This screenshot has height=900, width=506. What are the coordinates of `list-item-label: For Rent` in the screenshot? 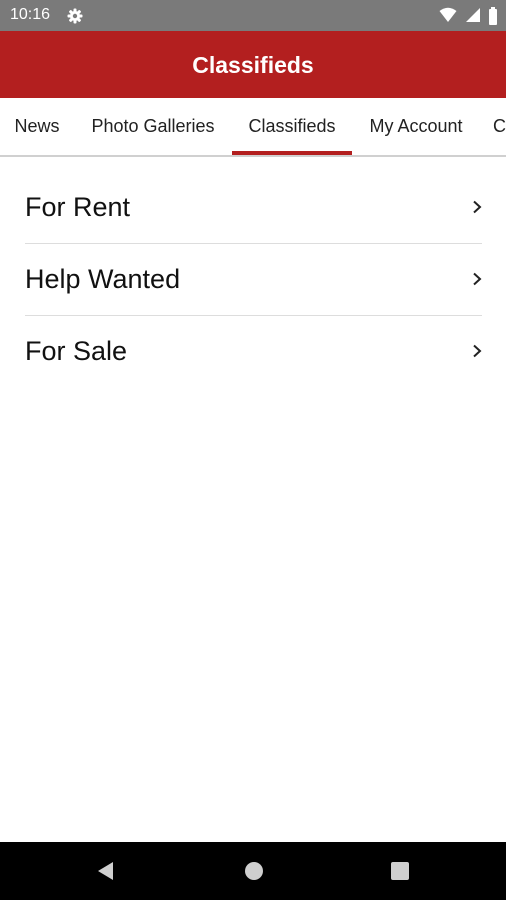 It's located at (78, 207).